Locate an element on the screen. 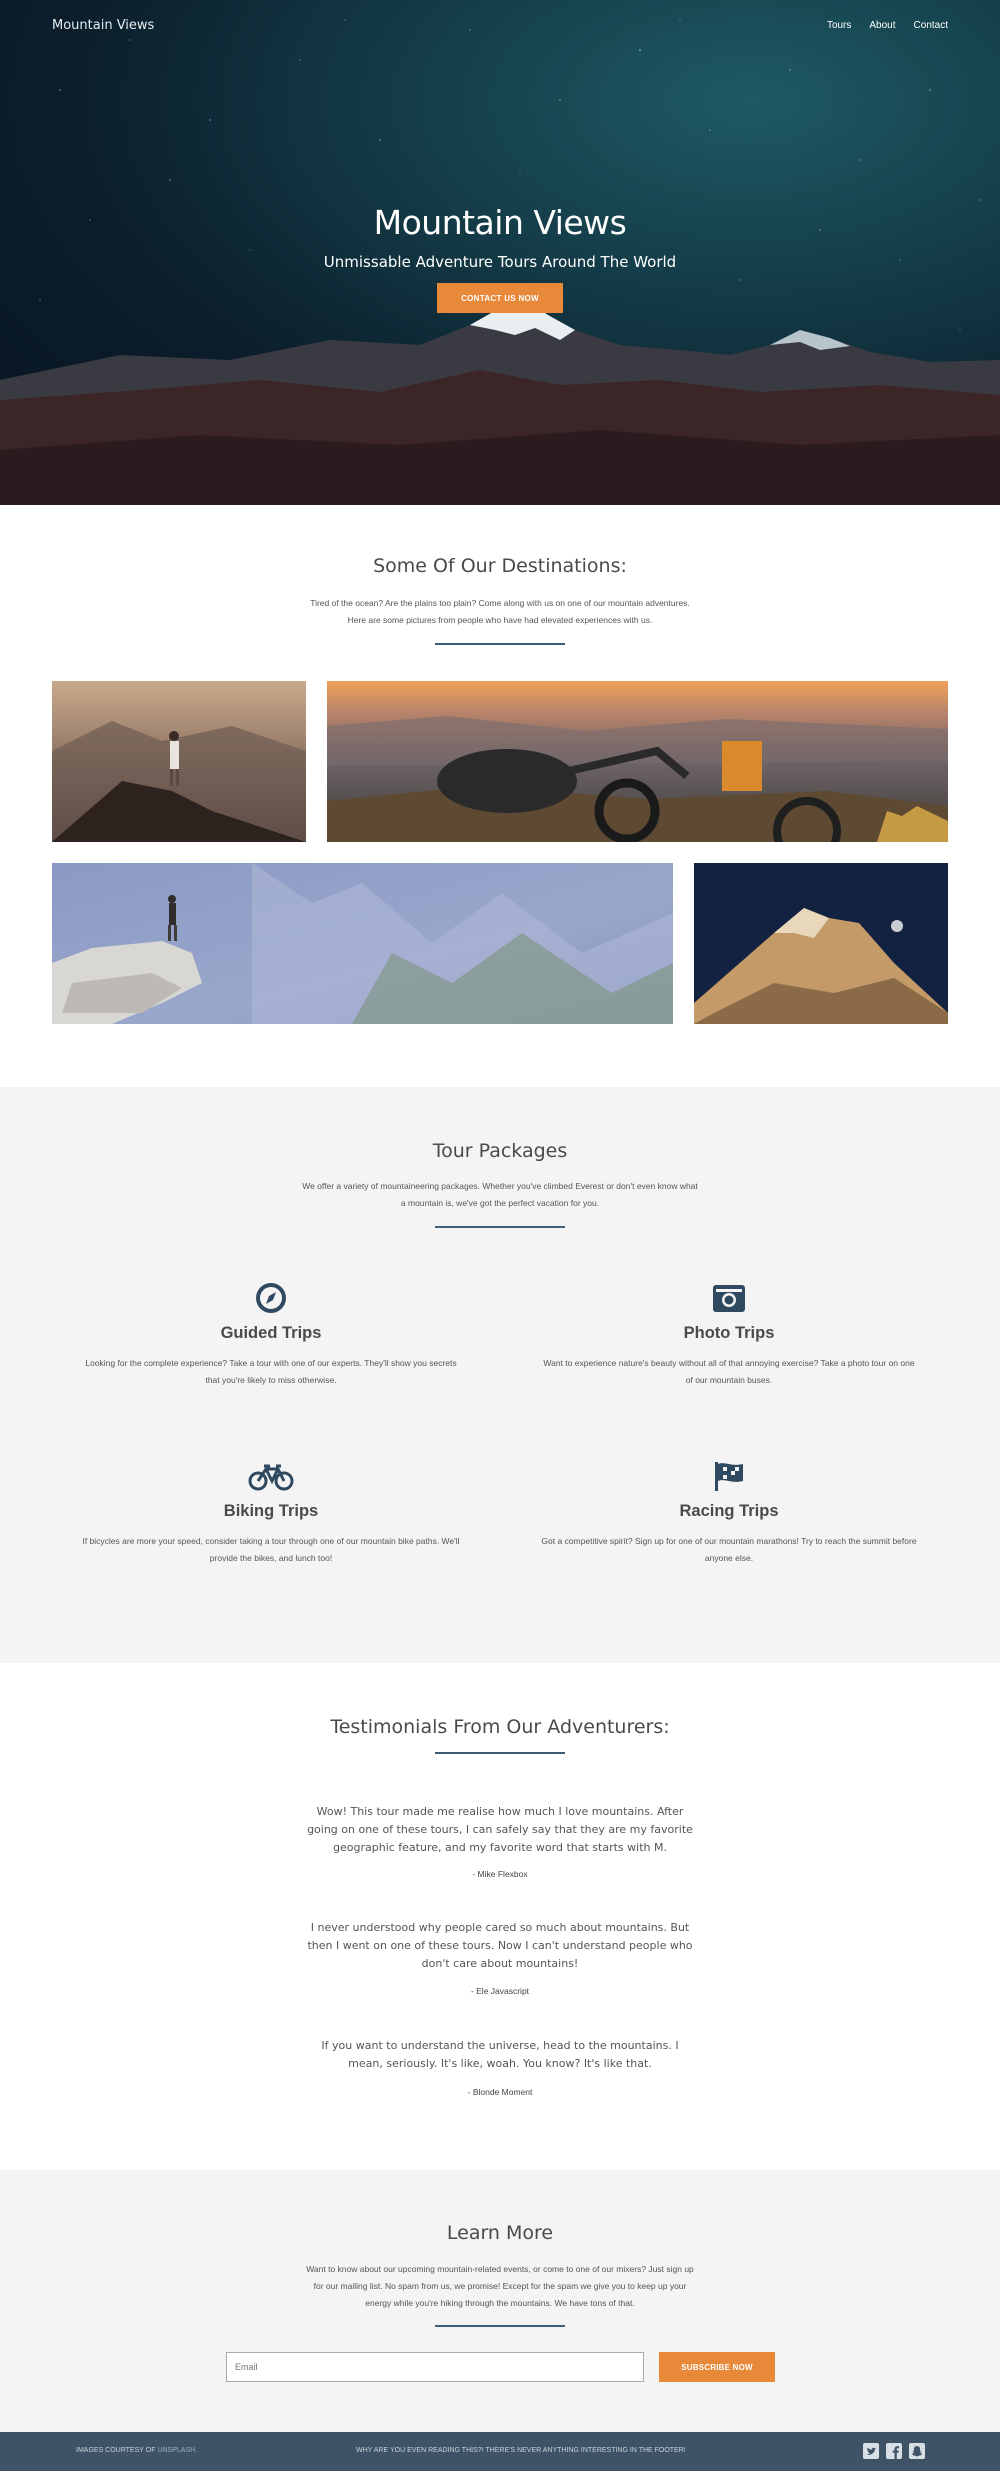 The image size is (1000, 2471). nav-link-tours: Tours is located at coordinates (839, 25).